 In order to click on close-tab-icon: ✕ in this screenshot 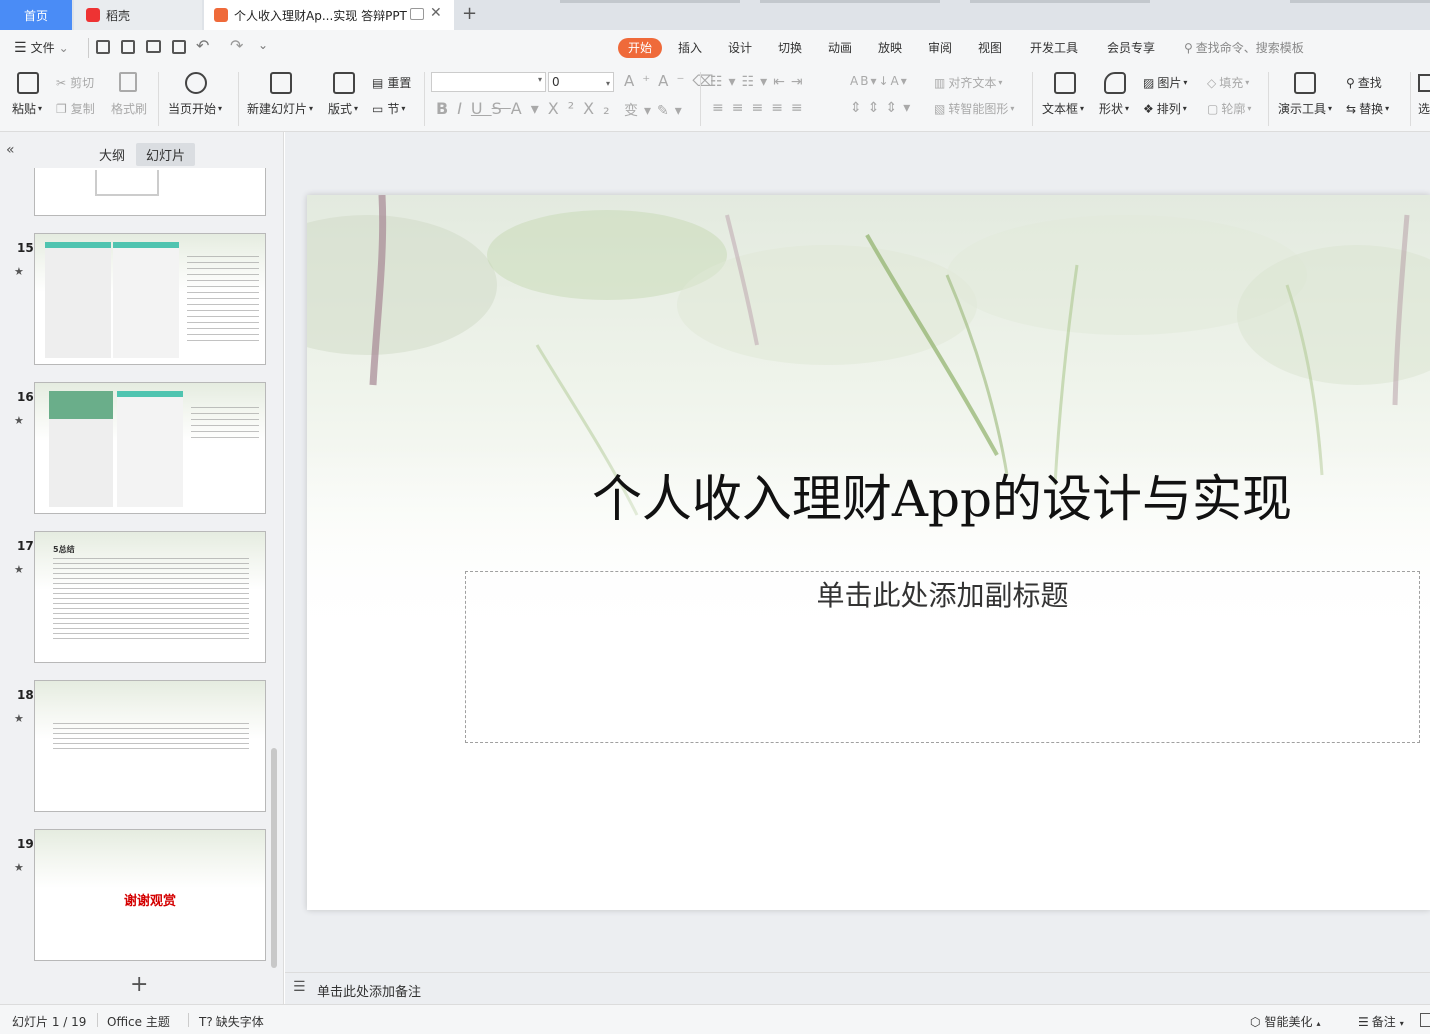, I will do `click(436, 13)`.